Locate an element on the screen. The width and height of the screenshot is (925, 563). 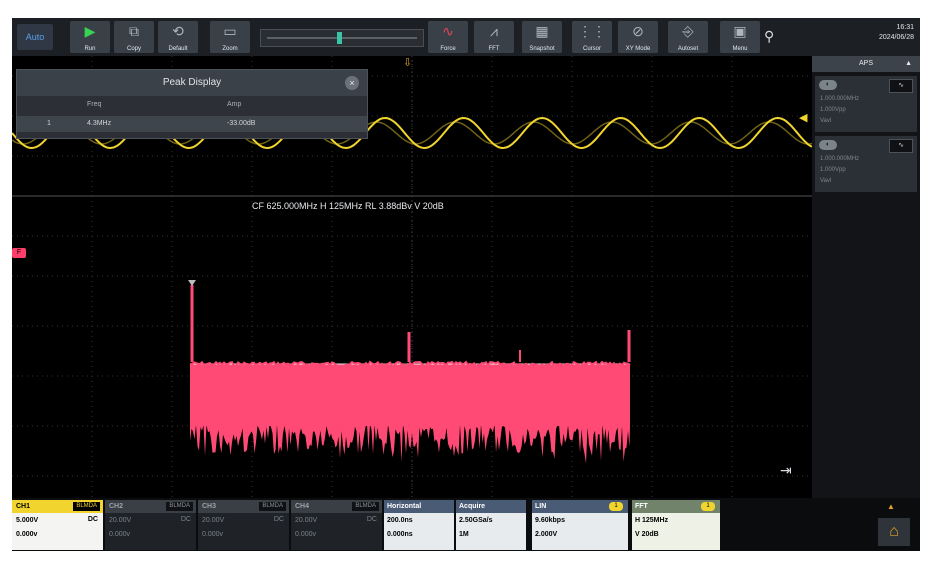
close-icon: × is located at coordinates (352, 83).